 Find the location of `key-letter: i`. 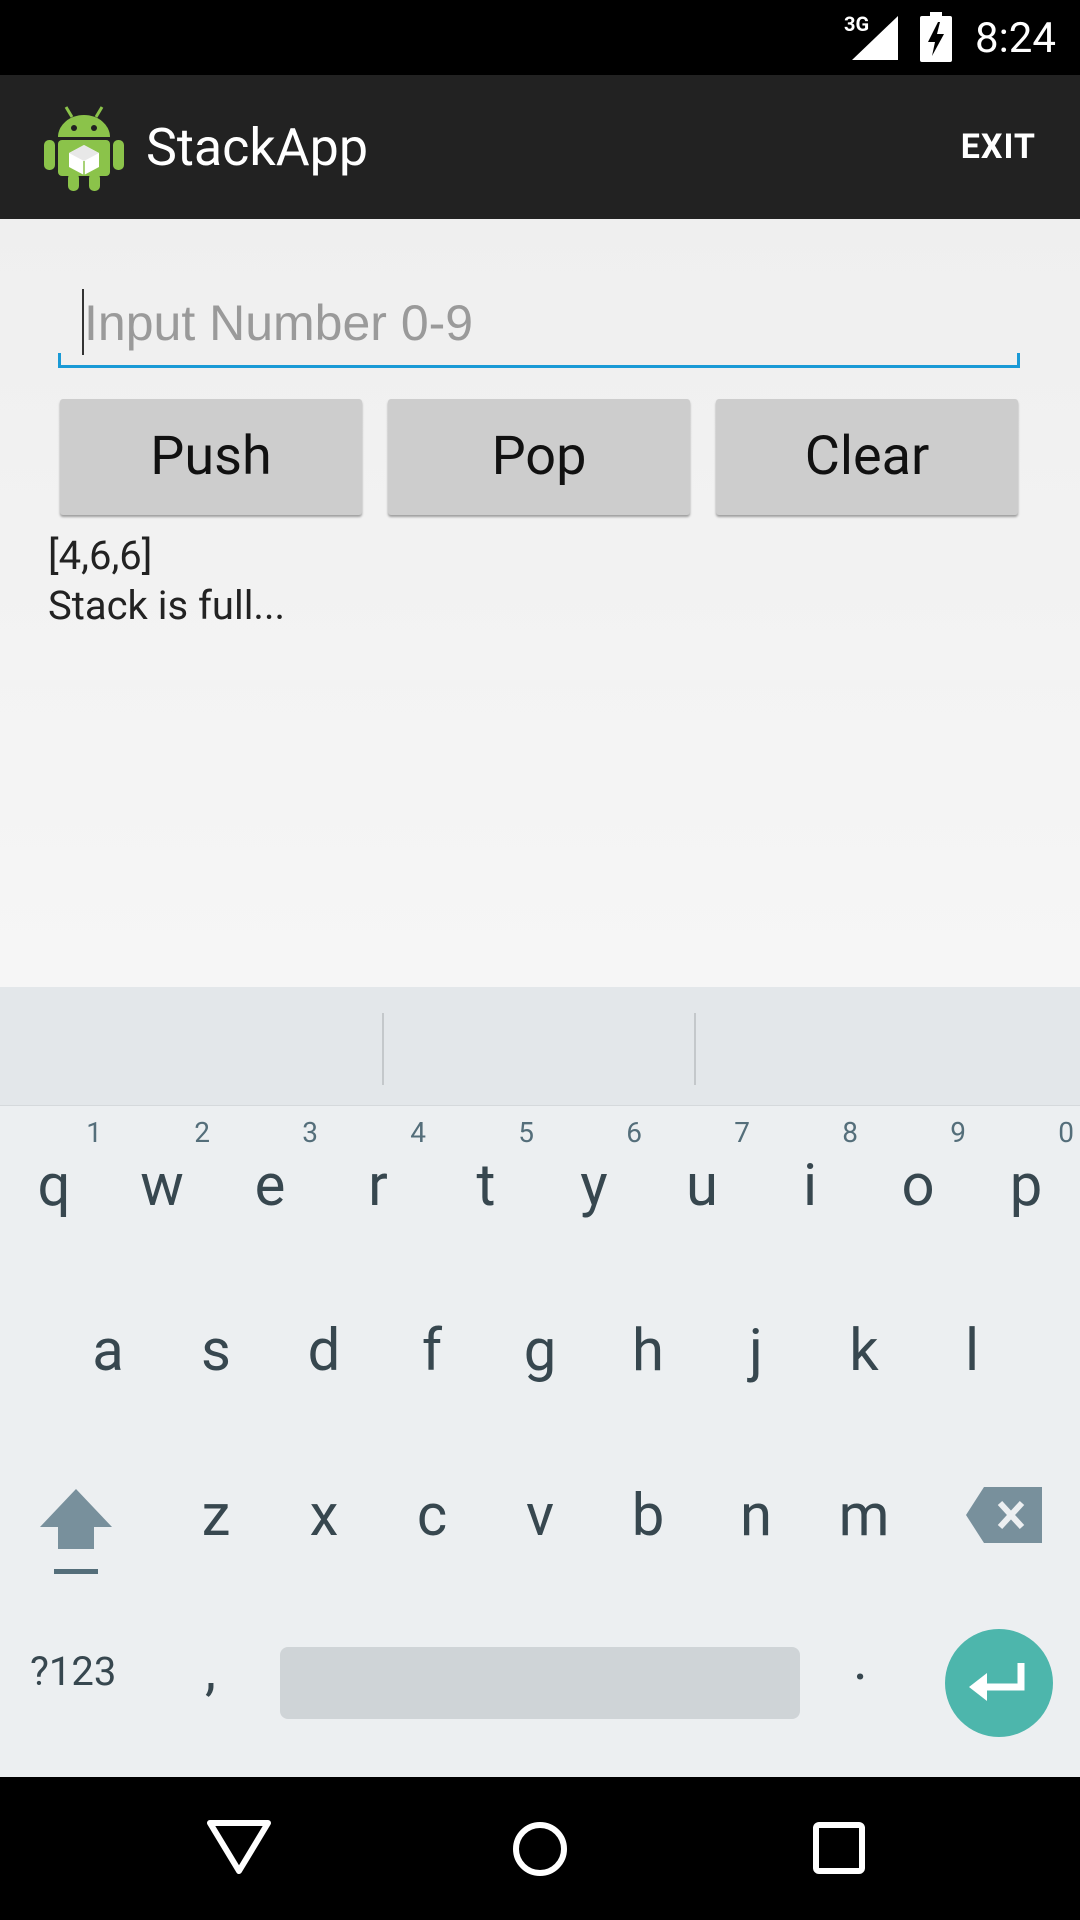

key-letter: i is located at coordinates (810, 1186).